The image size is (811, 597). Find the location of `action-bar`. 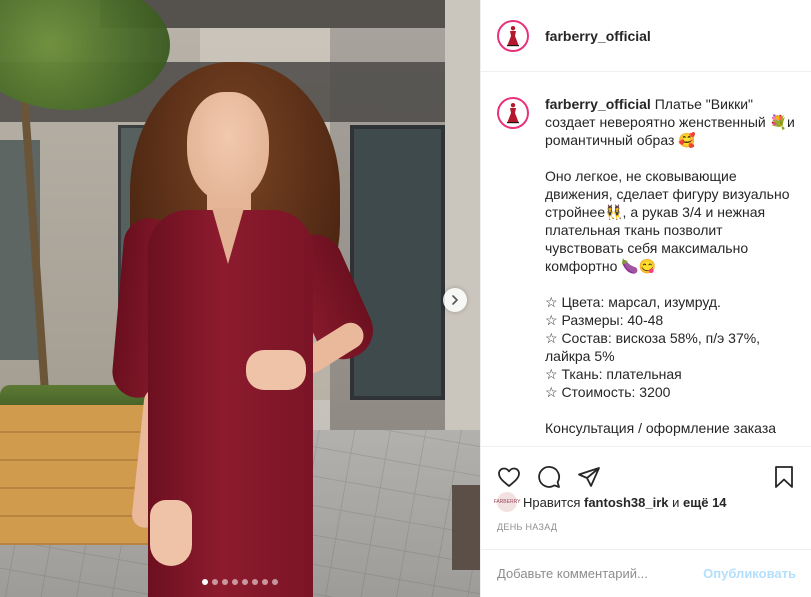

action-bar is located at coordinates (646, 470).